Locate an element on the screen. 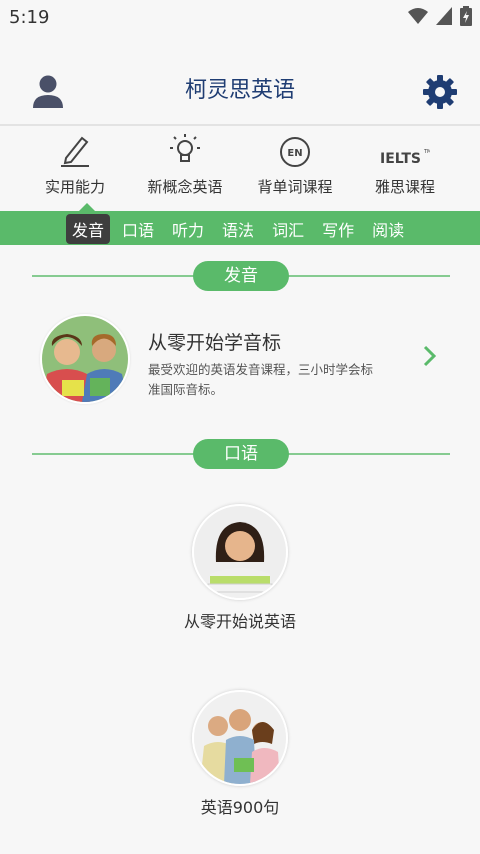 The height and width of the screenshot is (854, 480). category-ielts: IELTS TM 雅思课程 is located at coordinates (405, 169).